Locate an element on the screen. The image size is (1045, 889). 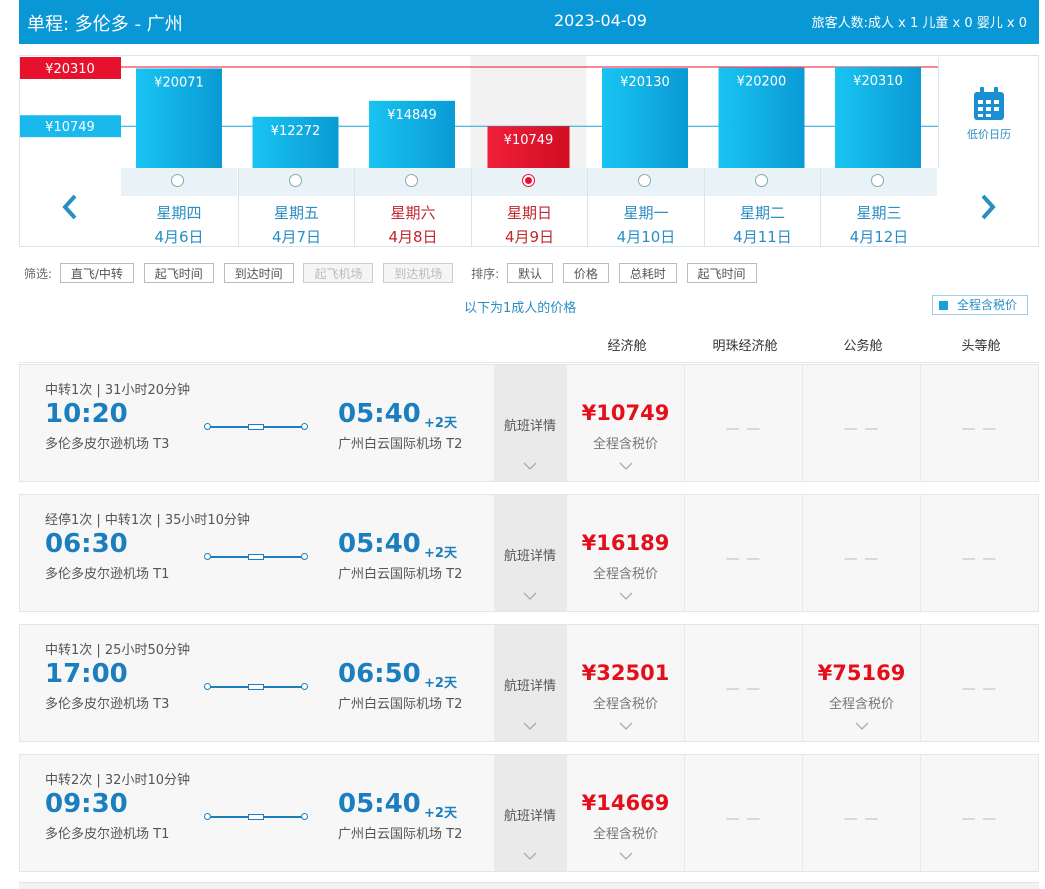
sort-depart-time: 起飞时间 is located at coordinates (721, 273).